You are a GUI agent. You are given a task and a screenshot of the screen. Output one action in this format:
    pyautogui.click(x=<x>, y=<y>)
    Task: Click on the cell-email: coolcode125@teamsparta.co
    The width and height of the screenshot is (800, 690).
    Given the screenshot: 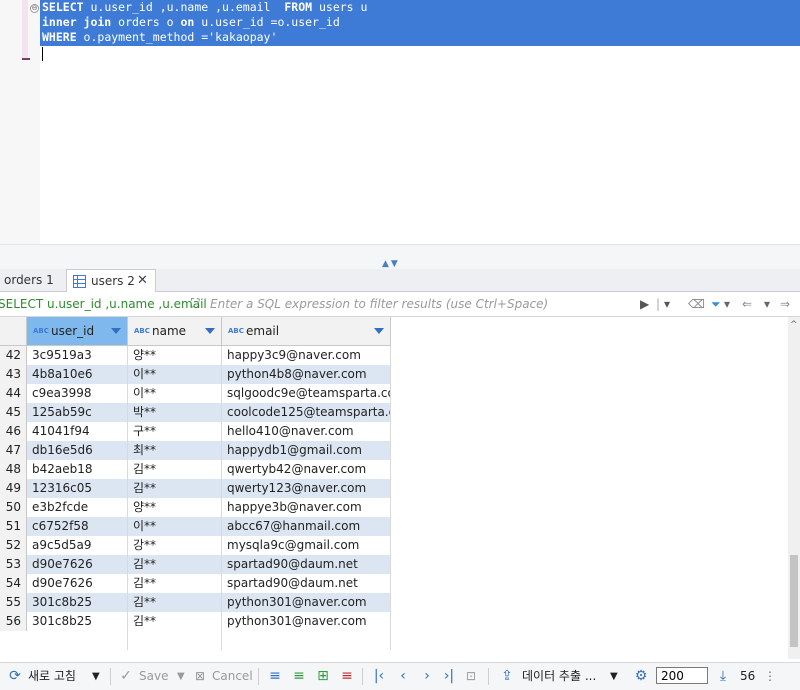 What is the action you would take?
    pyautogui.click(x=306, y=412)
    